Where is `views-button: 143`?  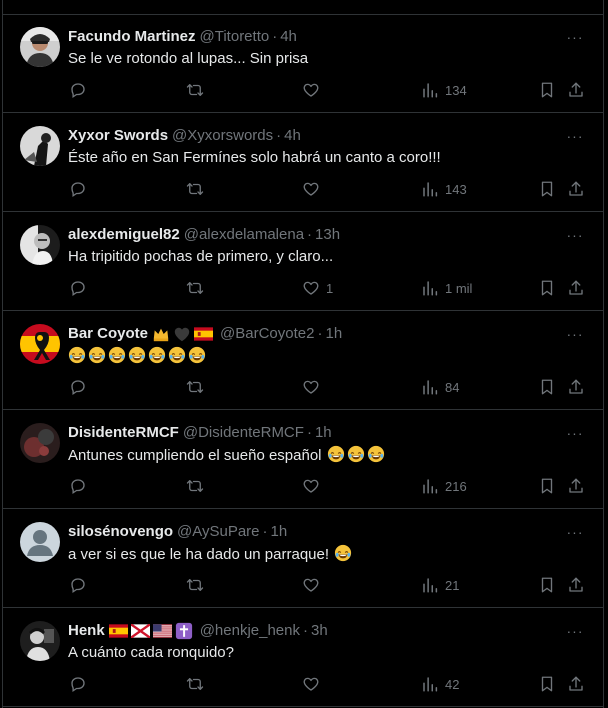 views-button: 143 is located at coordinates (444, 189).